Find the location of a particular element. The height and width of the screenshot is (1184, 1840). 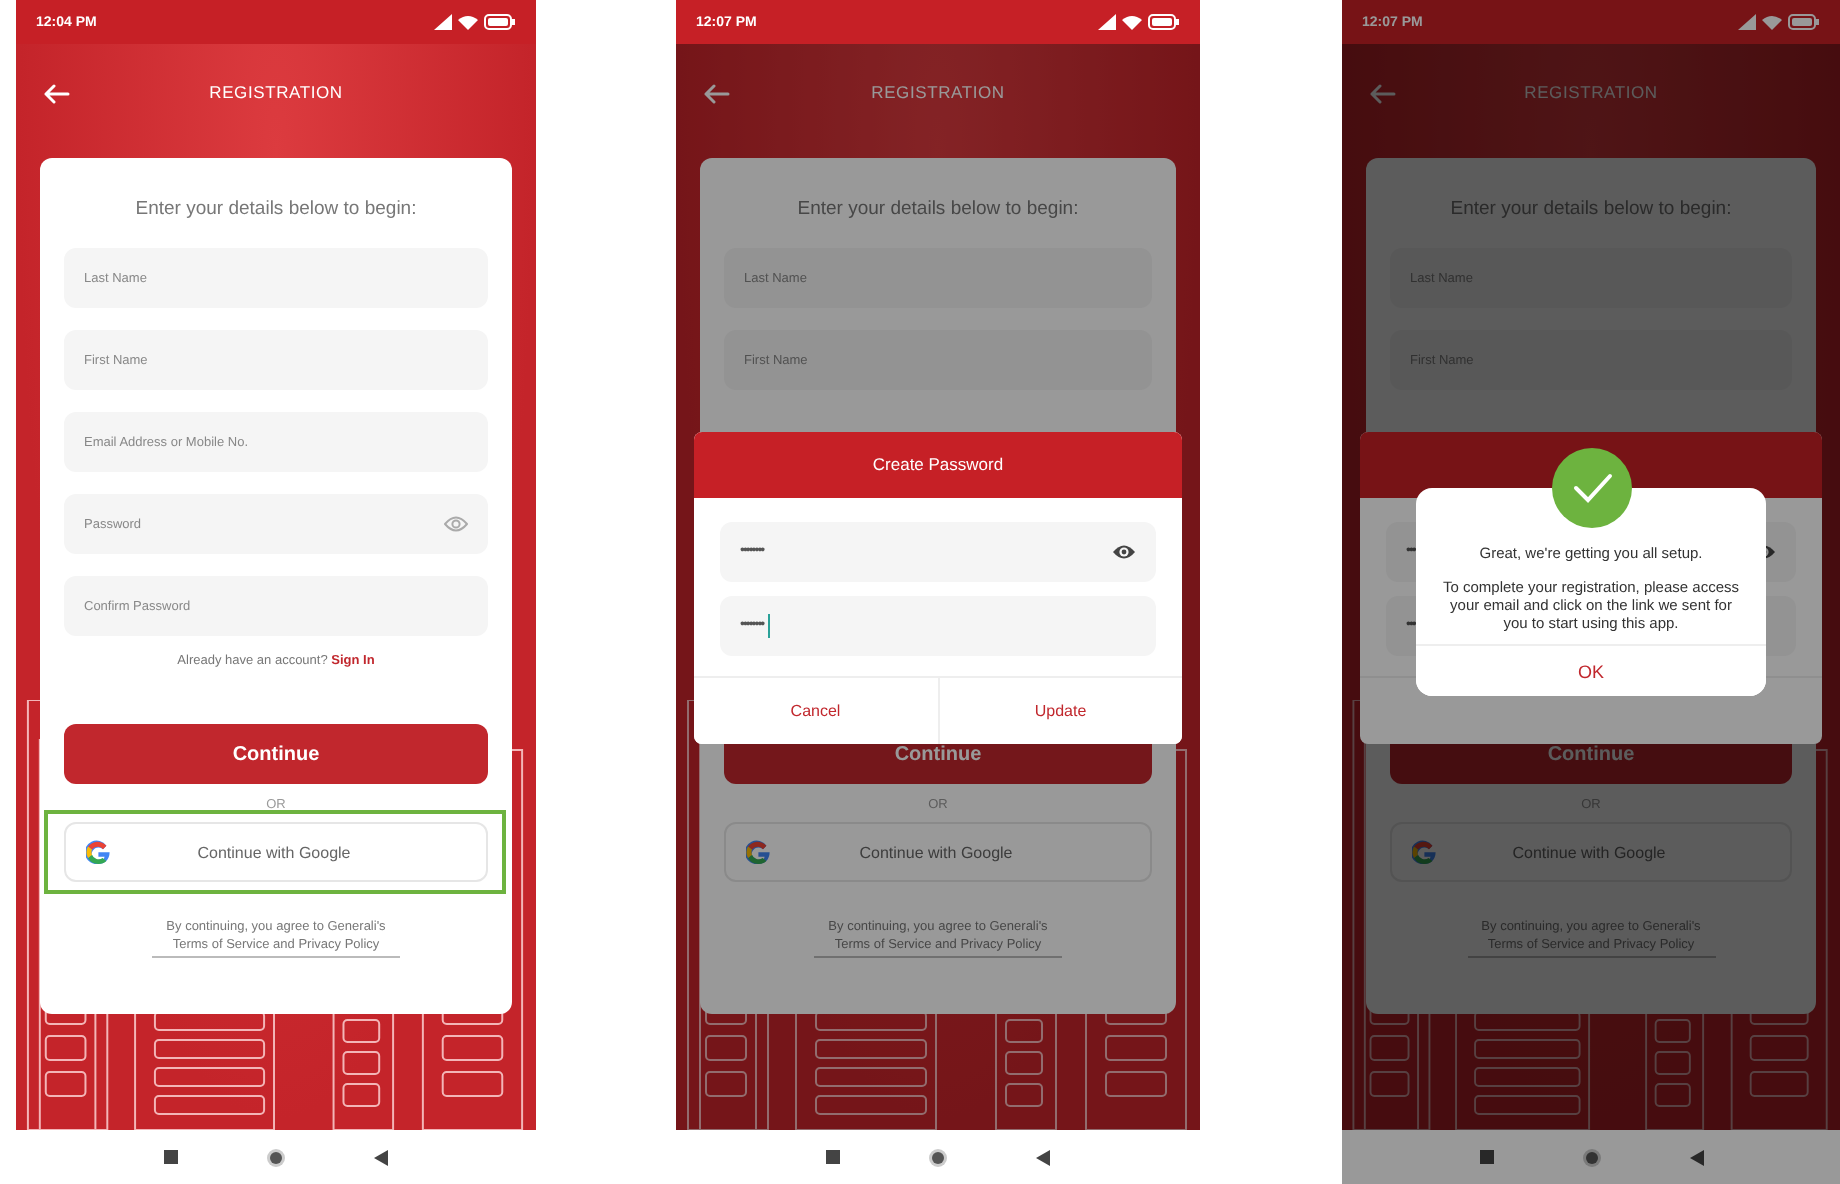

dialog-button: Update is located at coordinates (1059, 710).